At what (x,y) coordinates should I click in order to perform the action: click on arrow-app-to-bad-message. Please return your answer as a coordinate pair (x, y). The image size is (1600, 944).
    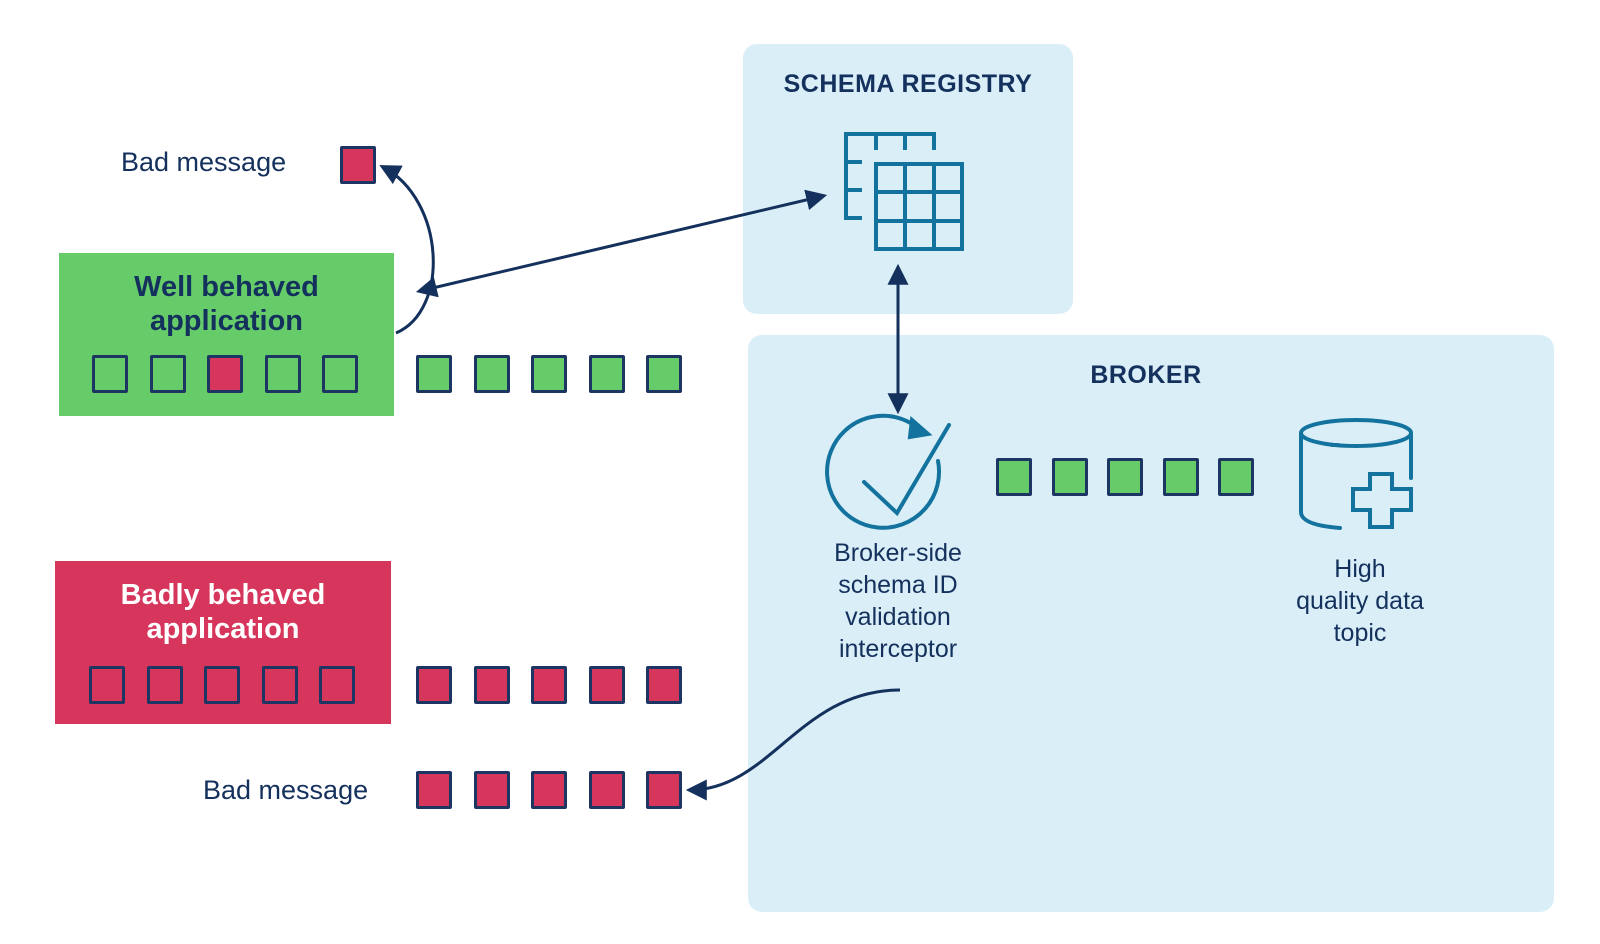
    Looking at the image, I should click on (407, 250).